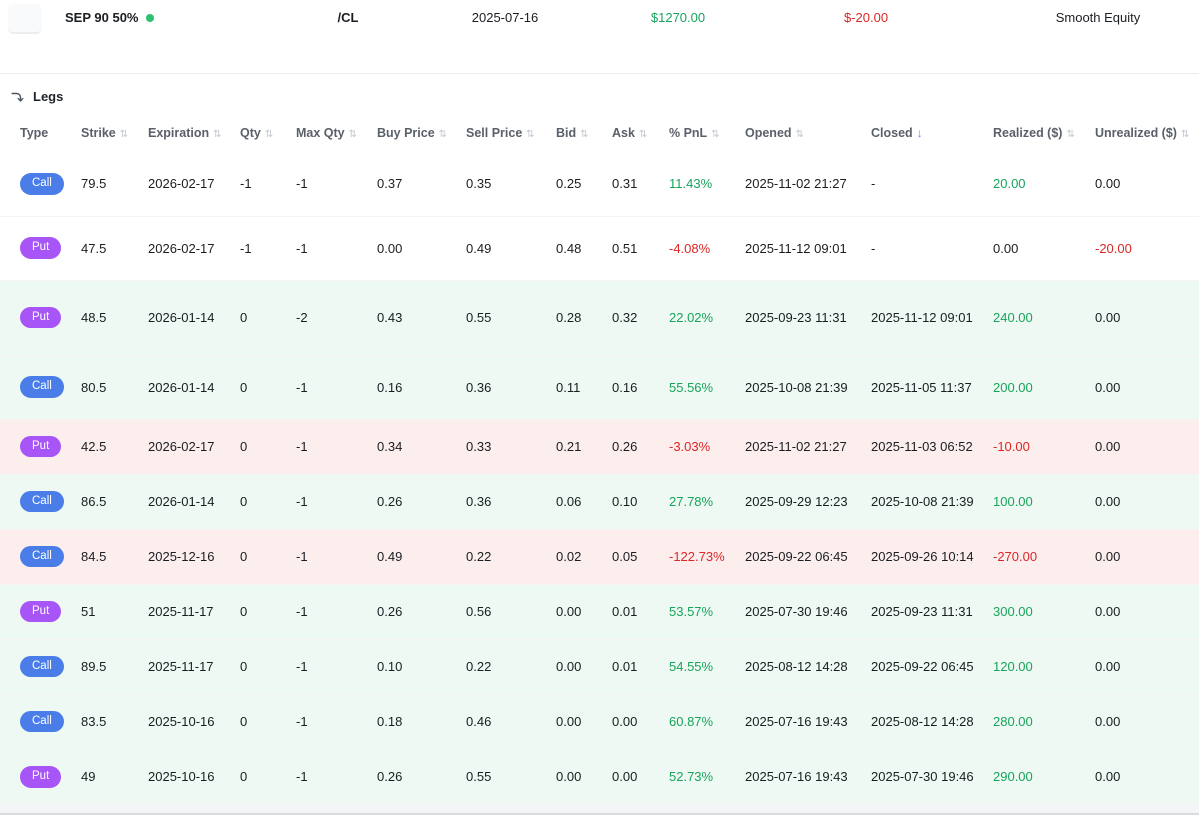 This screenshot has height=827, width=1199. I want to click on cell-pnl_pct: -122.73%, so click(697, 556).